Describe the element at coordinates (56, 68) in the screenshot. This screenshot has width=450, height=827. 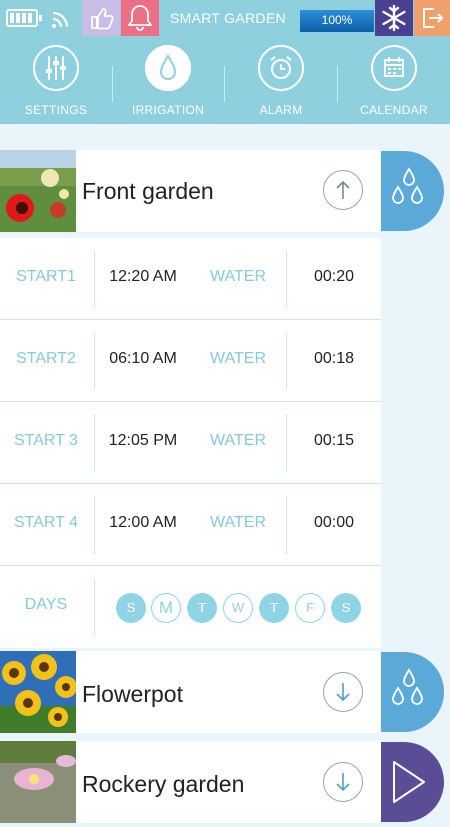
I see `sliders-icon` at that location.